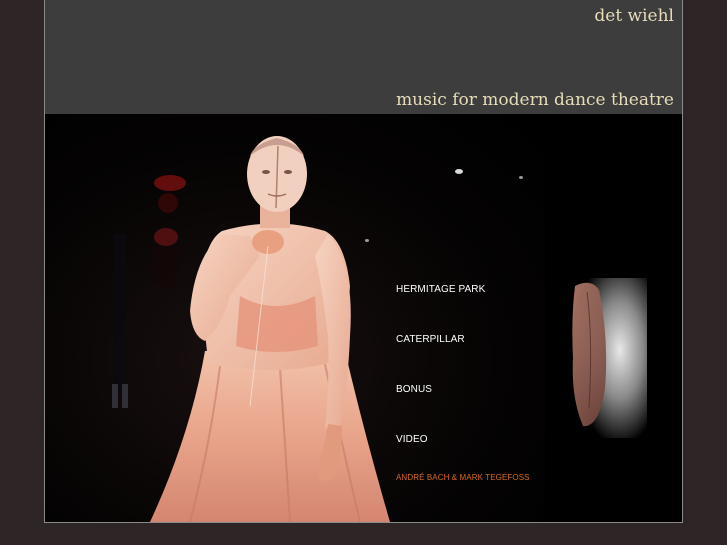 This screenshot has width=727, height=545. Describe the element at coordinates (634, 16) in the screenshot. I see `site-title: det wiehl` at that location.